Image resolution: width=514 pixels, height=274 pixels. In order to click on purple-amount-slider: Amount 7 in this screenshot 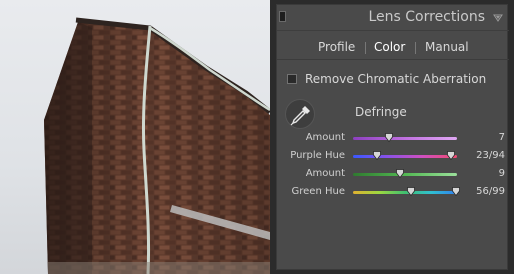, I will do `click(393, 139)`.